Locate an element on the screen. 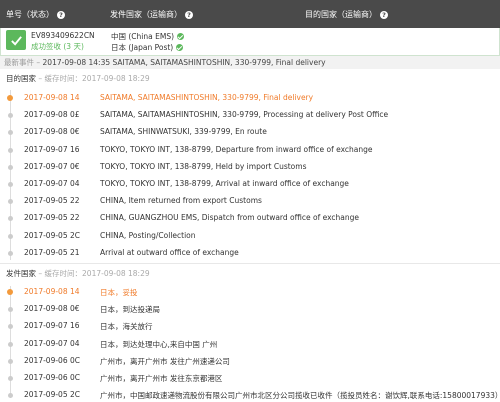 This screenshot has width=500, height=402. dest-carrier: 日本 (Japan Post) is located at coordinates (147, 47).